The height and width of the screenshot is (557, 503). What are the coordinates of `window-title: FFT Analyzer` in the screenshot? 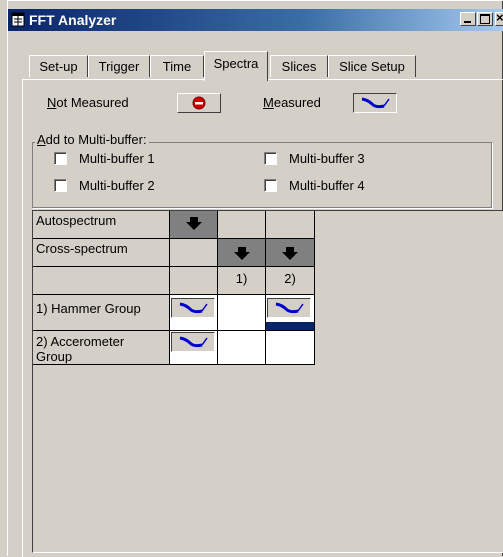 It's located at (73, 20).